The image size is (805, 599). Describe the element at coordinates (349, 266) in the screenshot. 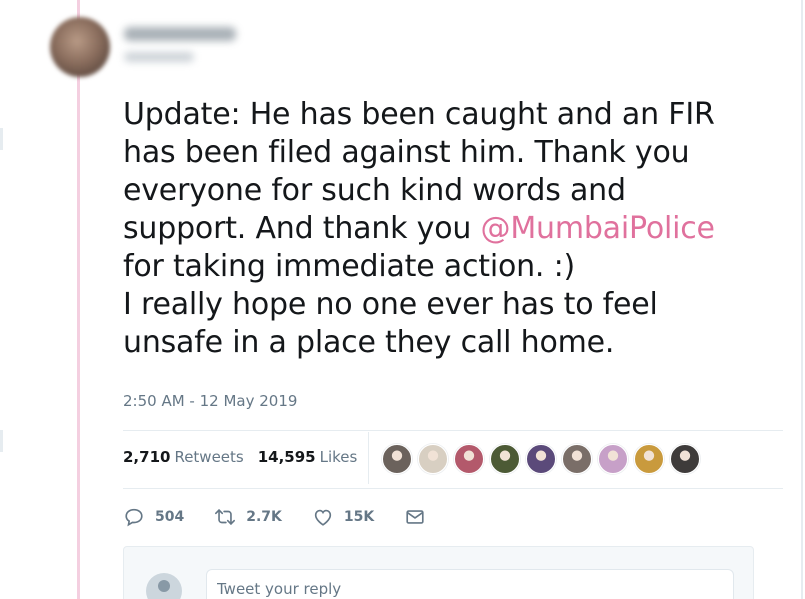

I see `tweet-line: for taking immediate action. :)` at that location.